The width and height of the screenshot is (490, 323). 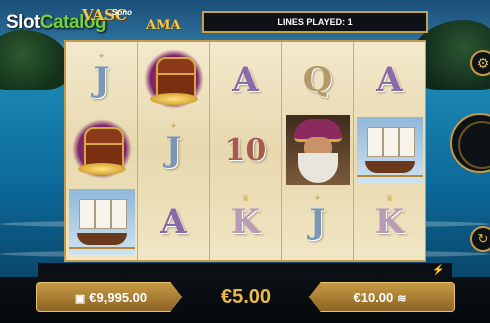 I want to click on symbol-cell: 10, so click(x=245, y=150).